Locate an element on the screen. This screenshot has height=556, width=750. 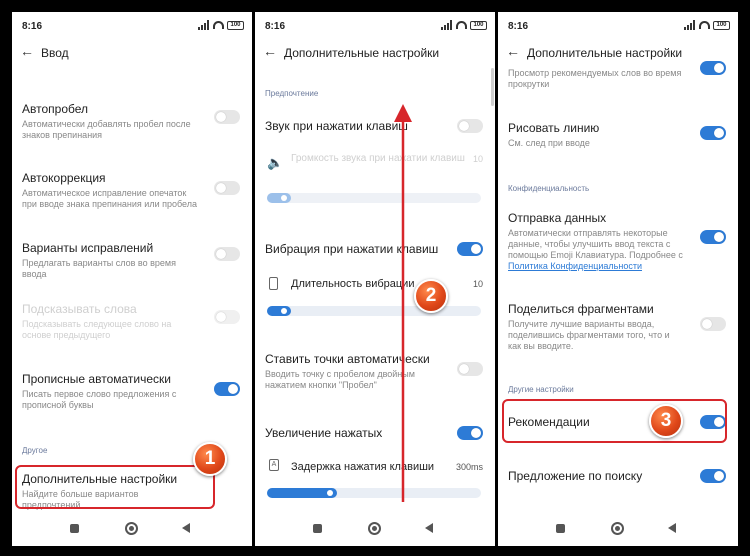
setting-key-sound: Звук при нажатии клавиш is located at coordinates (375, 126).